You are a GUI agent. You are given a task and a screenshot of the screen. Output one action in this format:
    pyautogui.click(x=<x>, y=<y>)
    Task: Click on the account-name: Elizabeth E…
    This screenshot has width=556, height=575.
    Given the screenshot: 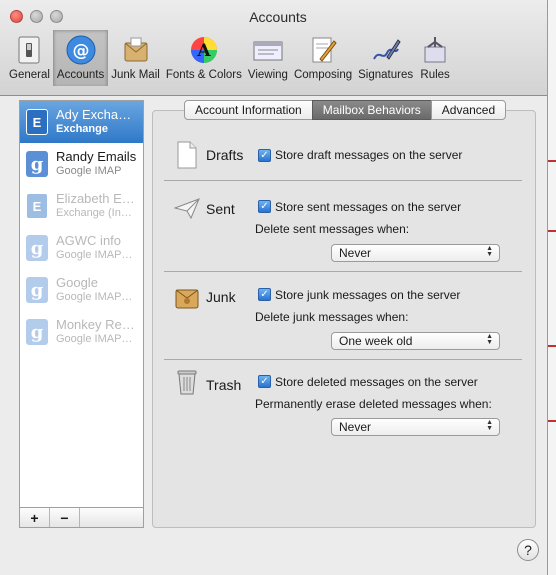 What is the action you would take?
    pyautogui.click(x=95, y=199)
    